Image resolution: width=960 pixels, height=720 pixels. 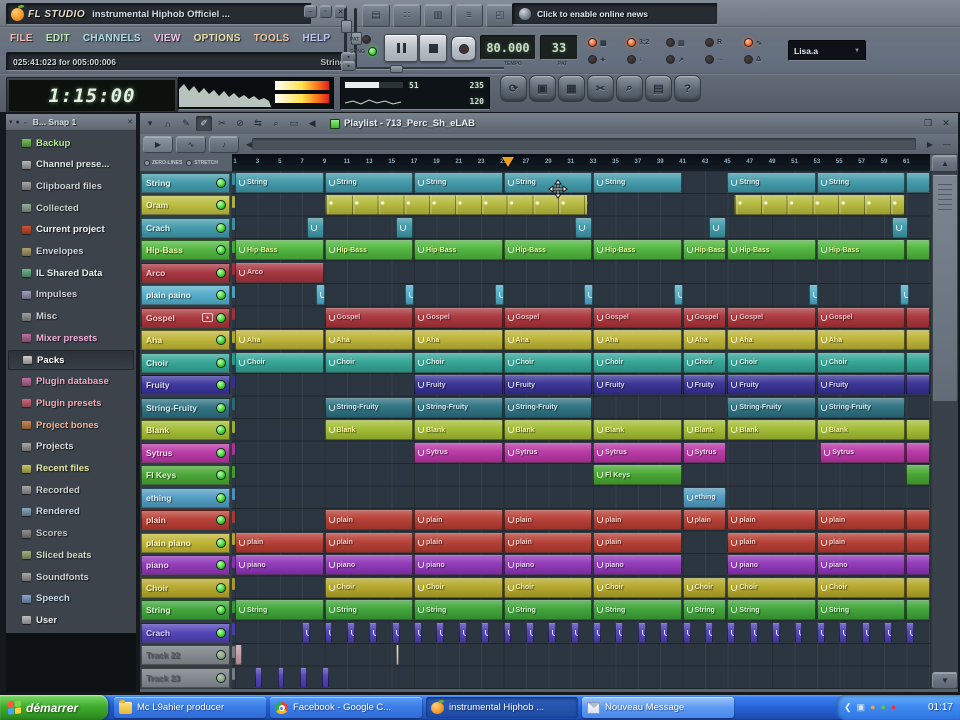 What do you see at coordinates (185, 295) in the screenshot?
I see `track-plate-6: plain paino` at bounding box center [185, 295].